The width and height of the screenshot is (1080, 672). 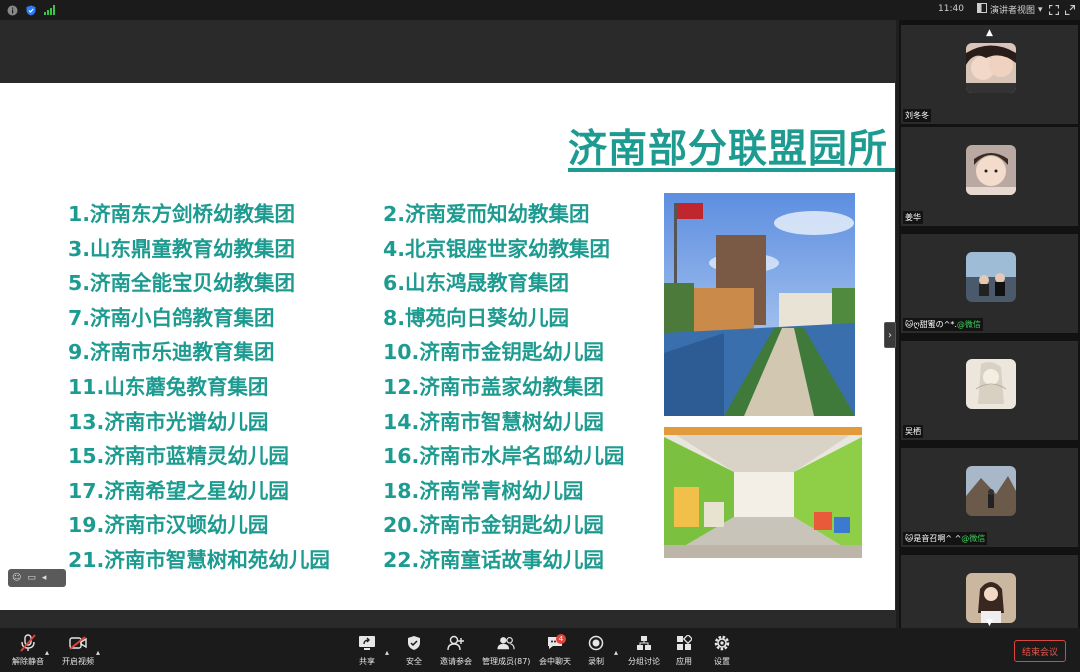 What do you see at coordinates (31, 578) in the screenshot?
I see `keyboard-icon: ▭` at bounding box center [31, 578].